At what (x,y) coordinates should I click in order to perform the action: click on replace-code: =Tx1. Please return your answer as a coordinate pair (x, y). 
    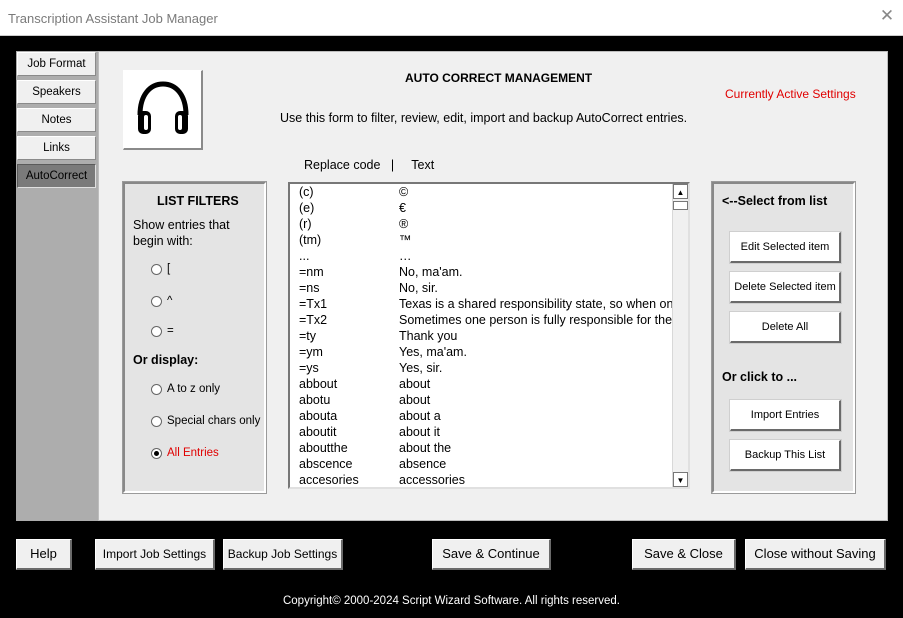
    Looking at the image, I should click on (313, 304).